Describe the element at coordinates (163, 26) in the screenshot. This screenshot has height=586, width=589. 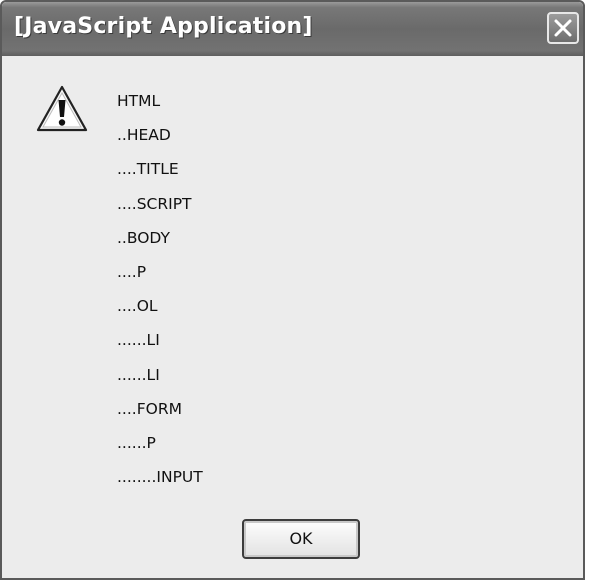
I see `dialog-title: [JavaScript Application]` at that location.